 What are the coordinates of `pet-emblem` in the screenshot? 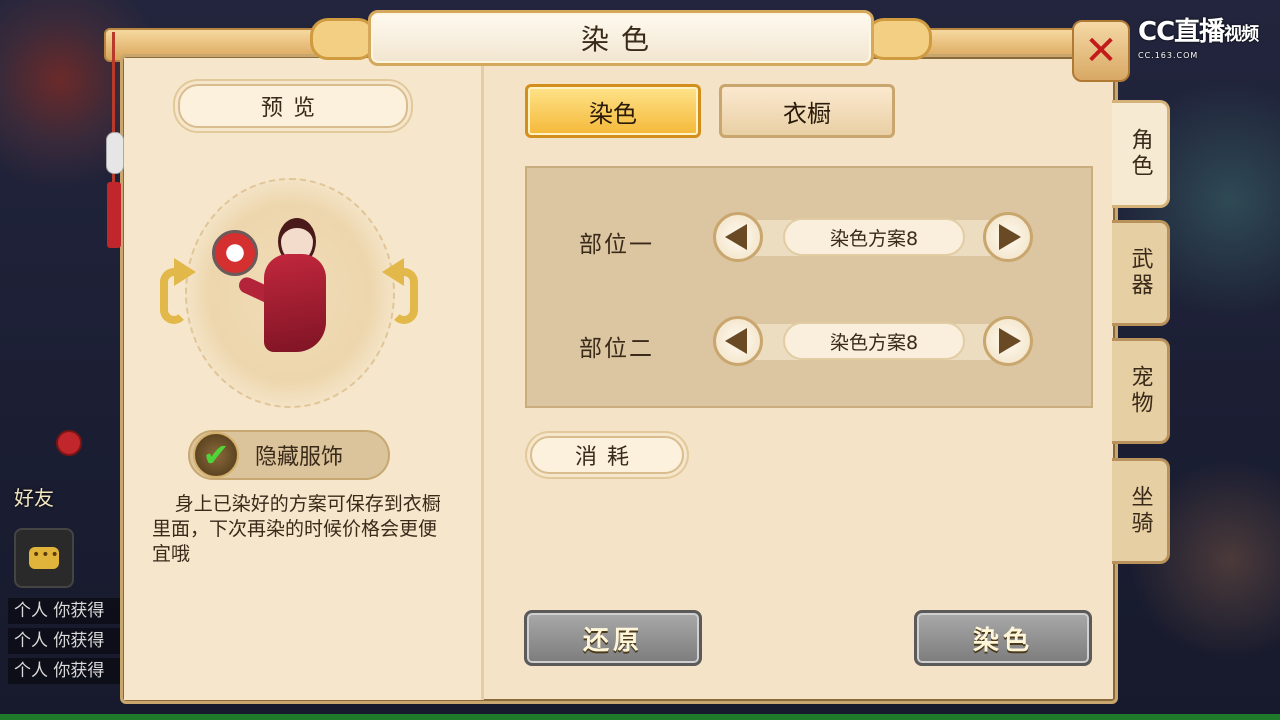 It's located at (235, 253).